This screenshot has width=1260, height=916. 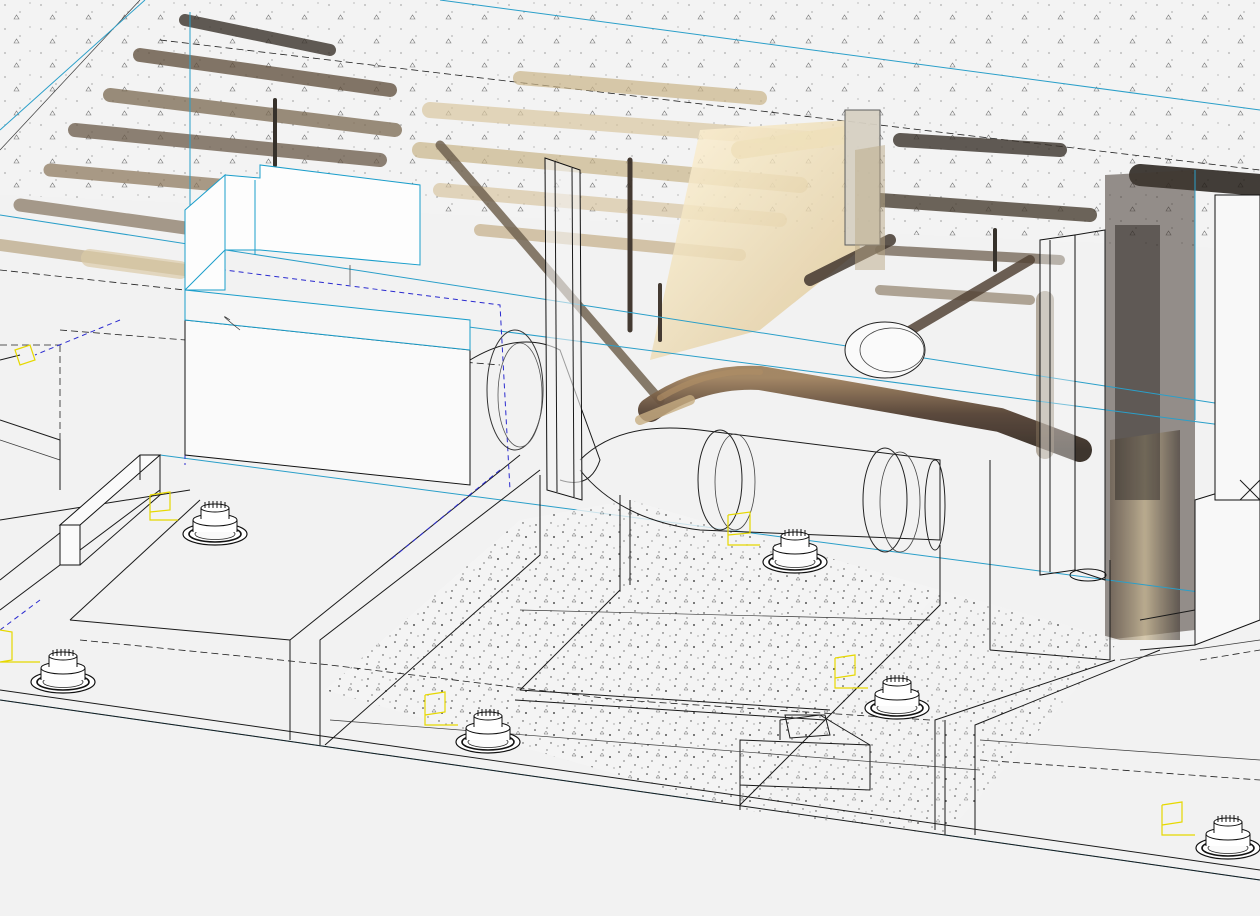 I want to click on column-right, so click(x=1073, y=405).